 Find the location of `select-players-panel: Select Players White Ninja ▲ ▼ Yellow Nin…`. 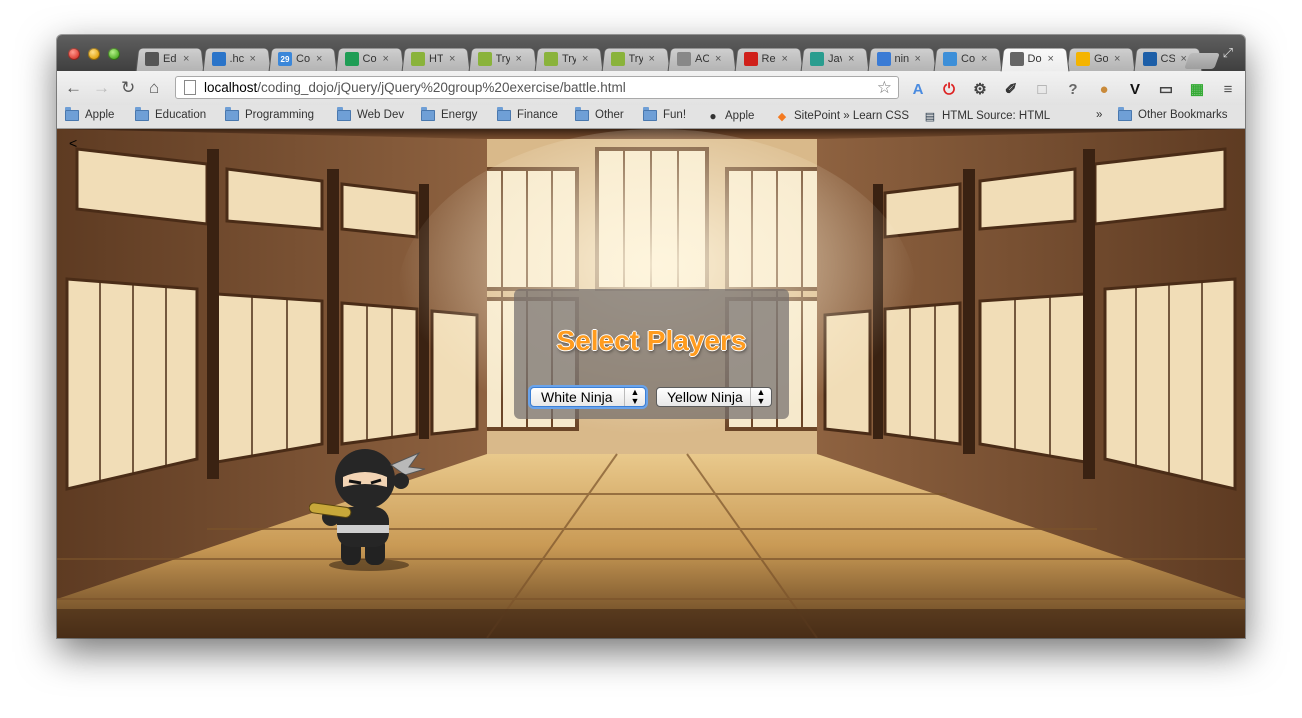

select-players-panel: Select Players White Ninja ▲ ▼ Yellow Nin… is located at coordinates (651, 354).